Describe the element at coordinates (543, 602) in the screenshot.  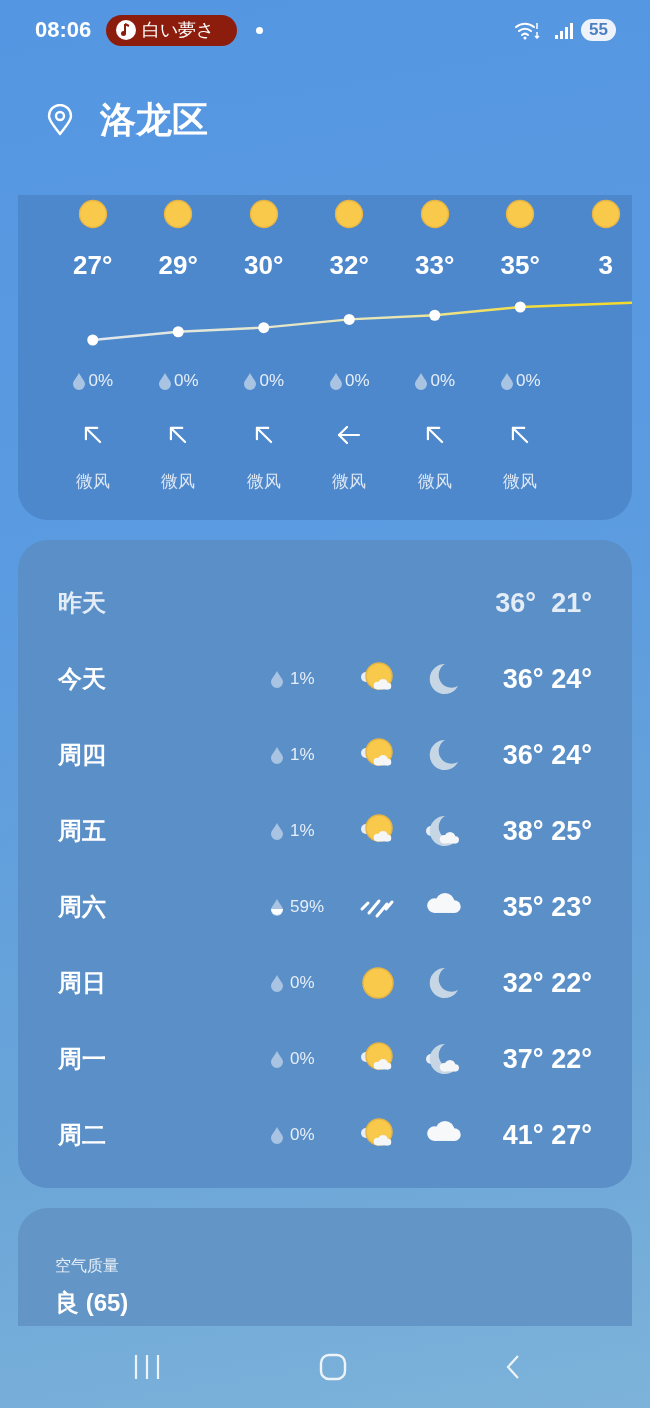
I see `temperature-range: 36° 21°` at that location.